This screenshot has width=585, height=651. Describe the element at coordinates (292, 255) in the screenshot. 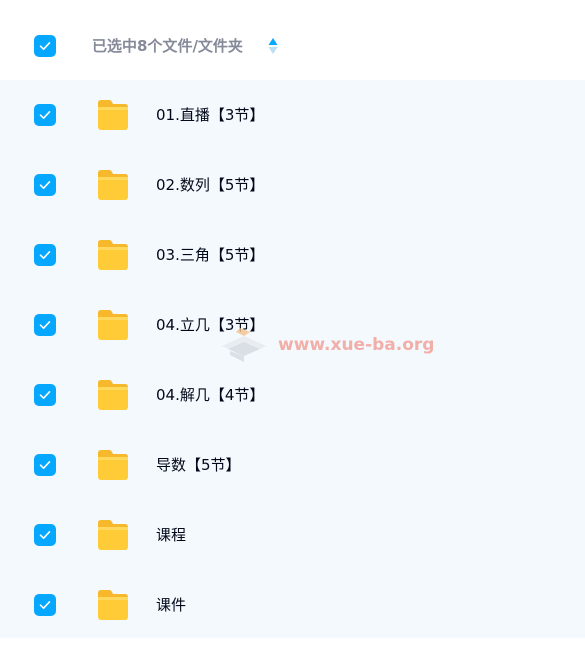

I see `file-row: 03.三角【5节】` at that location.